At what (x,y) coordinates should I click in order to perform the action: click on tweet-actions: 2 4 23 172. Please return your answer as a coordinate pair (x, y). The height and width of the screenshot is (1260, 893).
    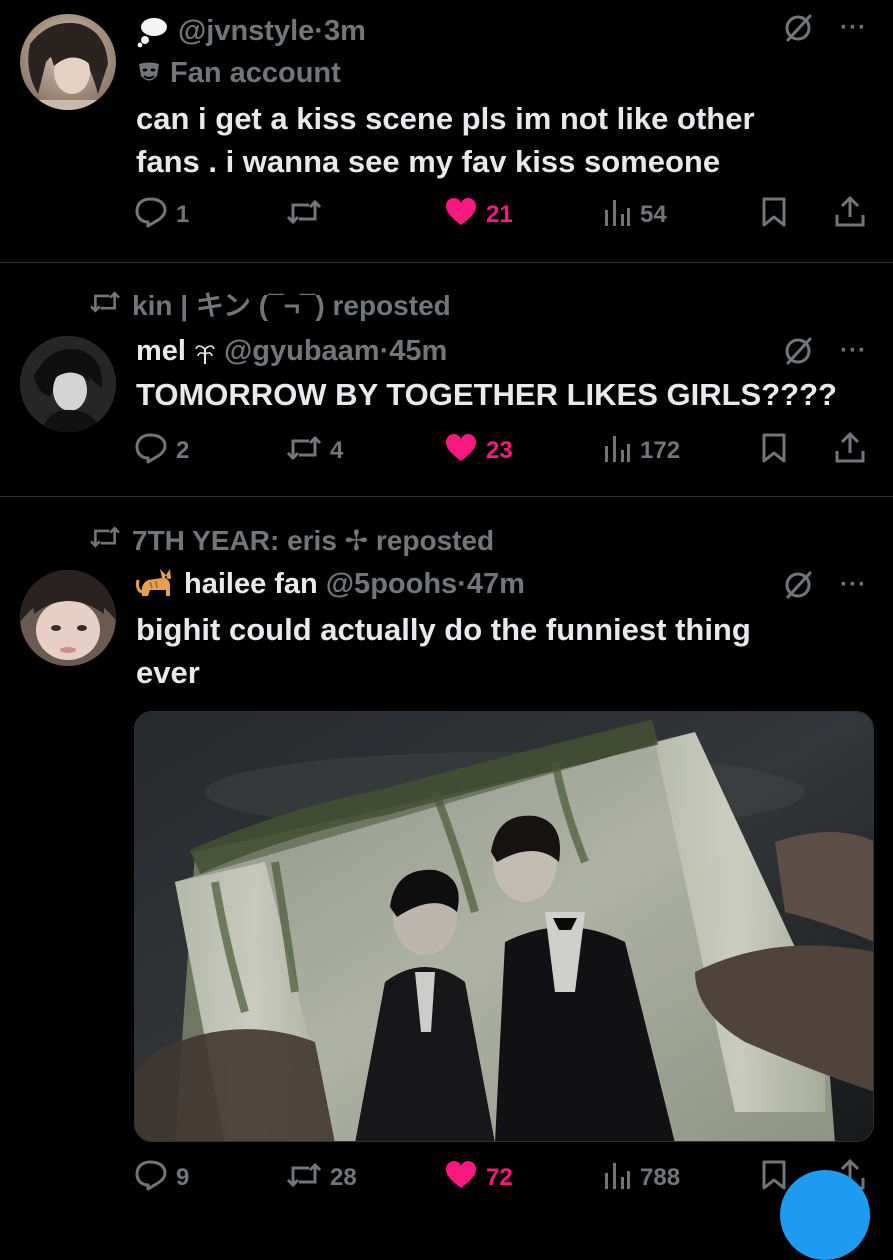
    Looking at the image, I should click on (501, 451).